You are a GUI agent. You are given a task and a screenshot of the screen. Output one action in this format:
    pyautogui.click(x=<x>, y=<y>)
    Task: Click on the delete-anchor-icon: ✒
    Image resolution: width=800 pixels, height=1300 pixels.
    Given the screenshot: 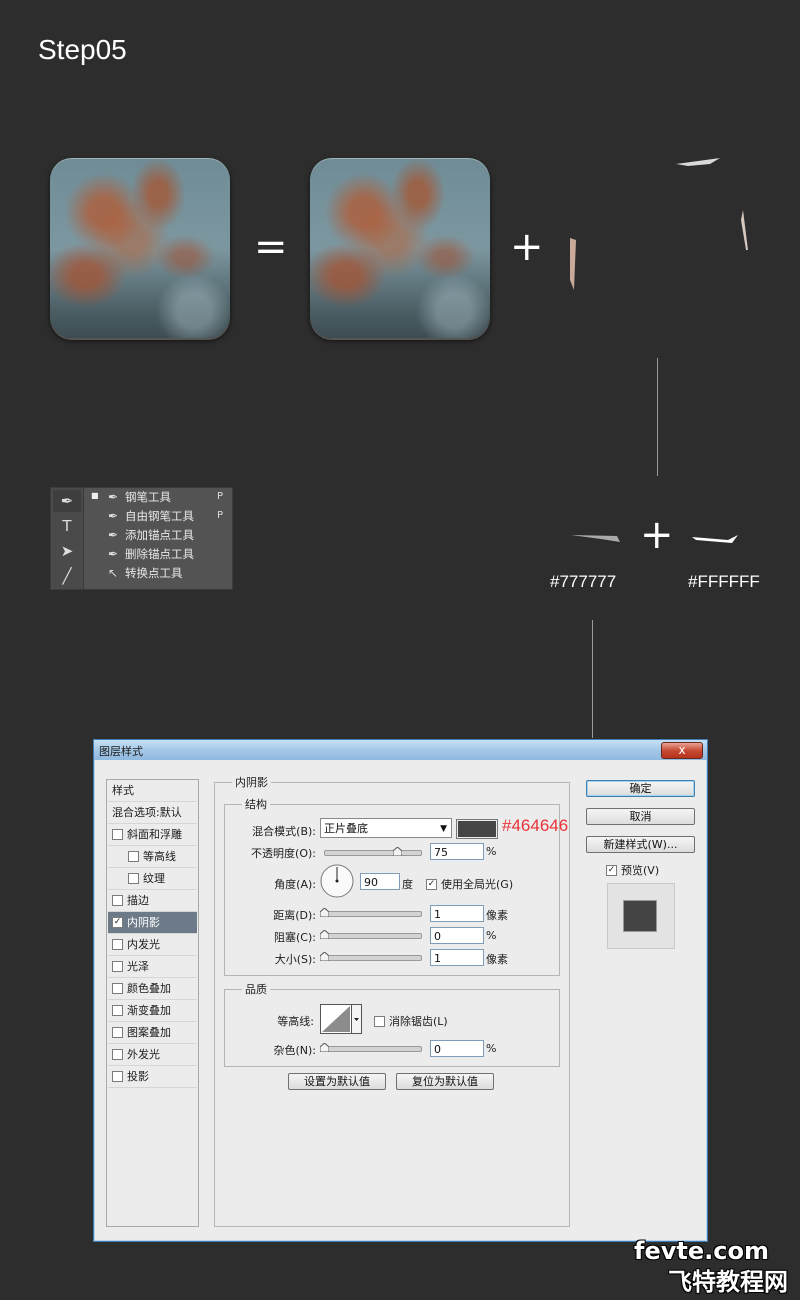 What is the action you would take?
    pyautogui.click(x=113, y=554)
    